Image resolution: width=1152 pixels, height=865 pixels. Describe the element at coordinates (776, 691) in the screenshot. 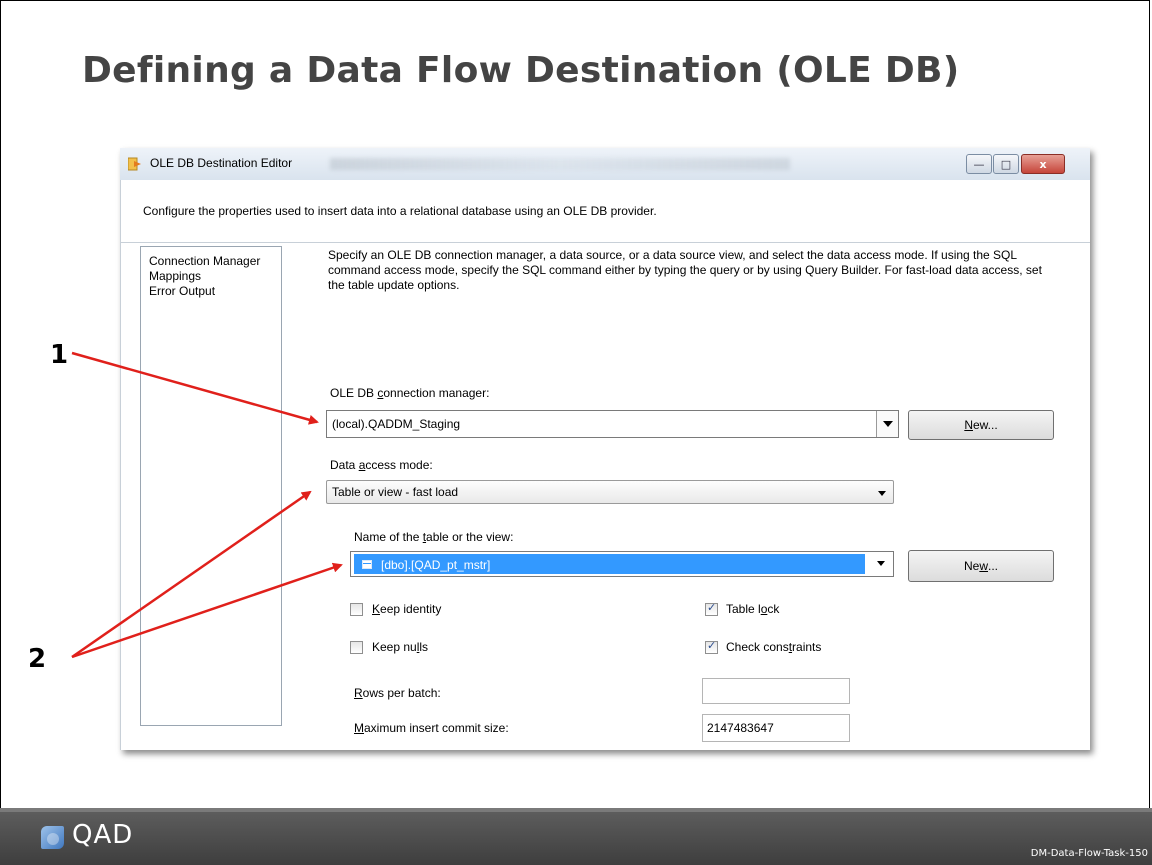

I see `rows-per-batch-input` at that location.